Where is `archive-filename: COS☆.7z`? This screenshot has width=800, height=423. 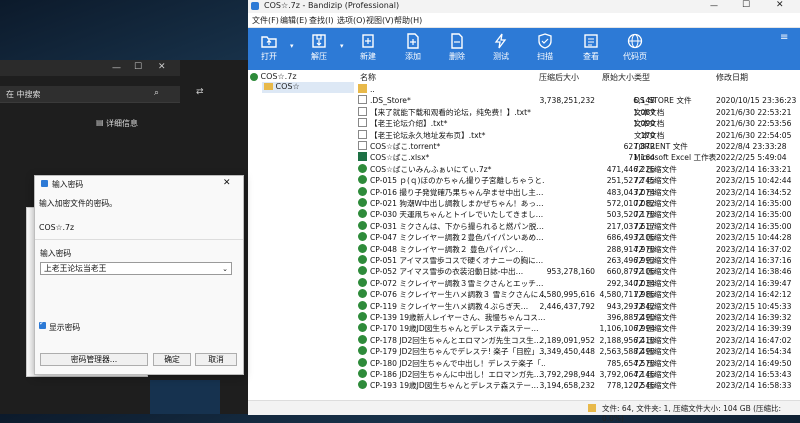
archive-filename: COS☆.7z is located at coordinates (57, 227).